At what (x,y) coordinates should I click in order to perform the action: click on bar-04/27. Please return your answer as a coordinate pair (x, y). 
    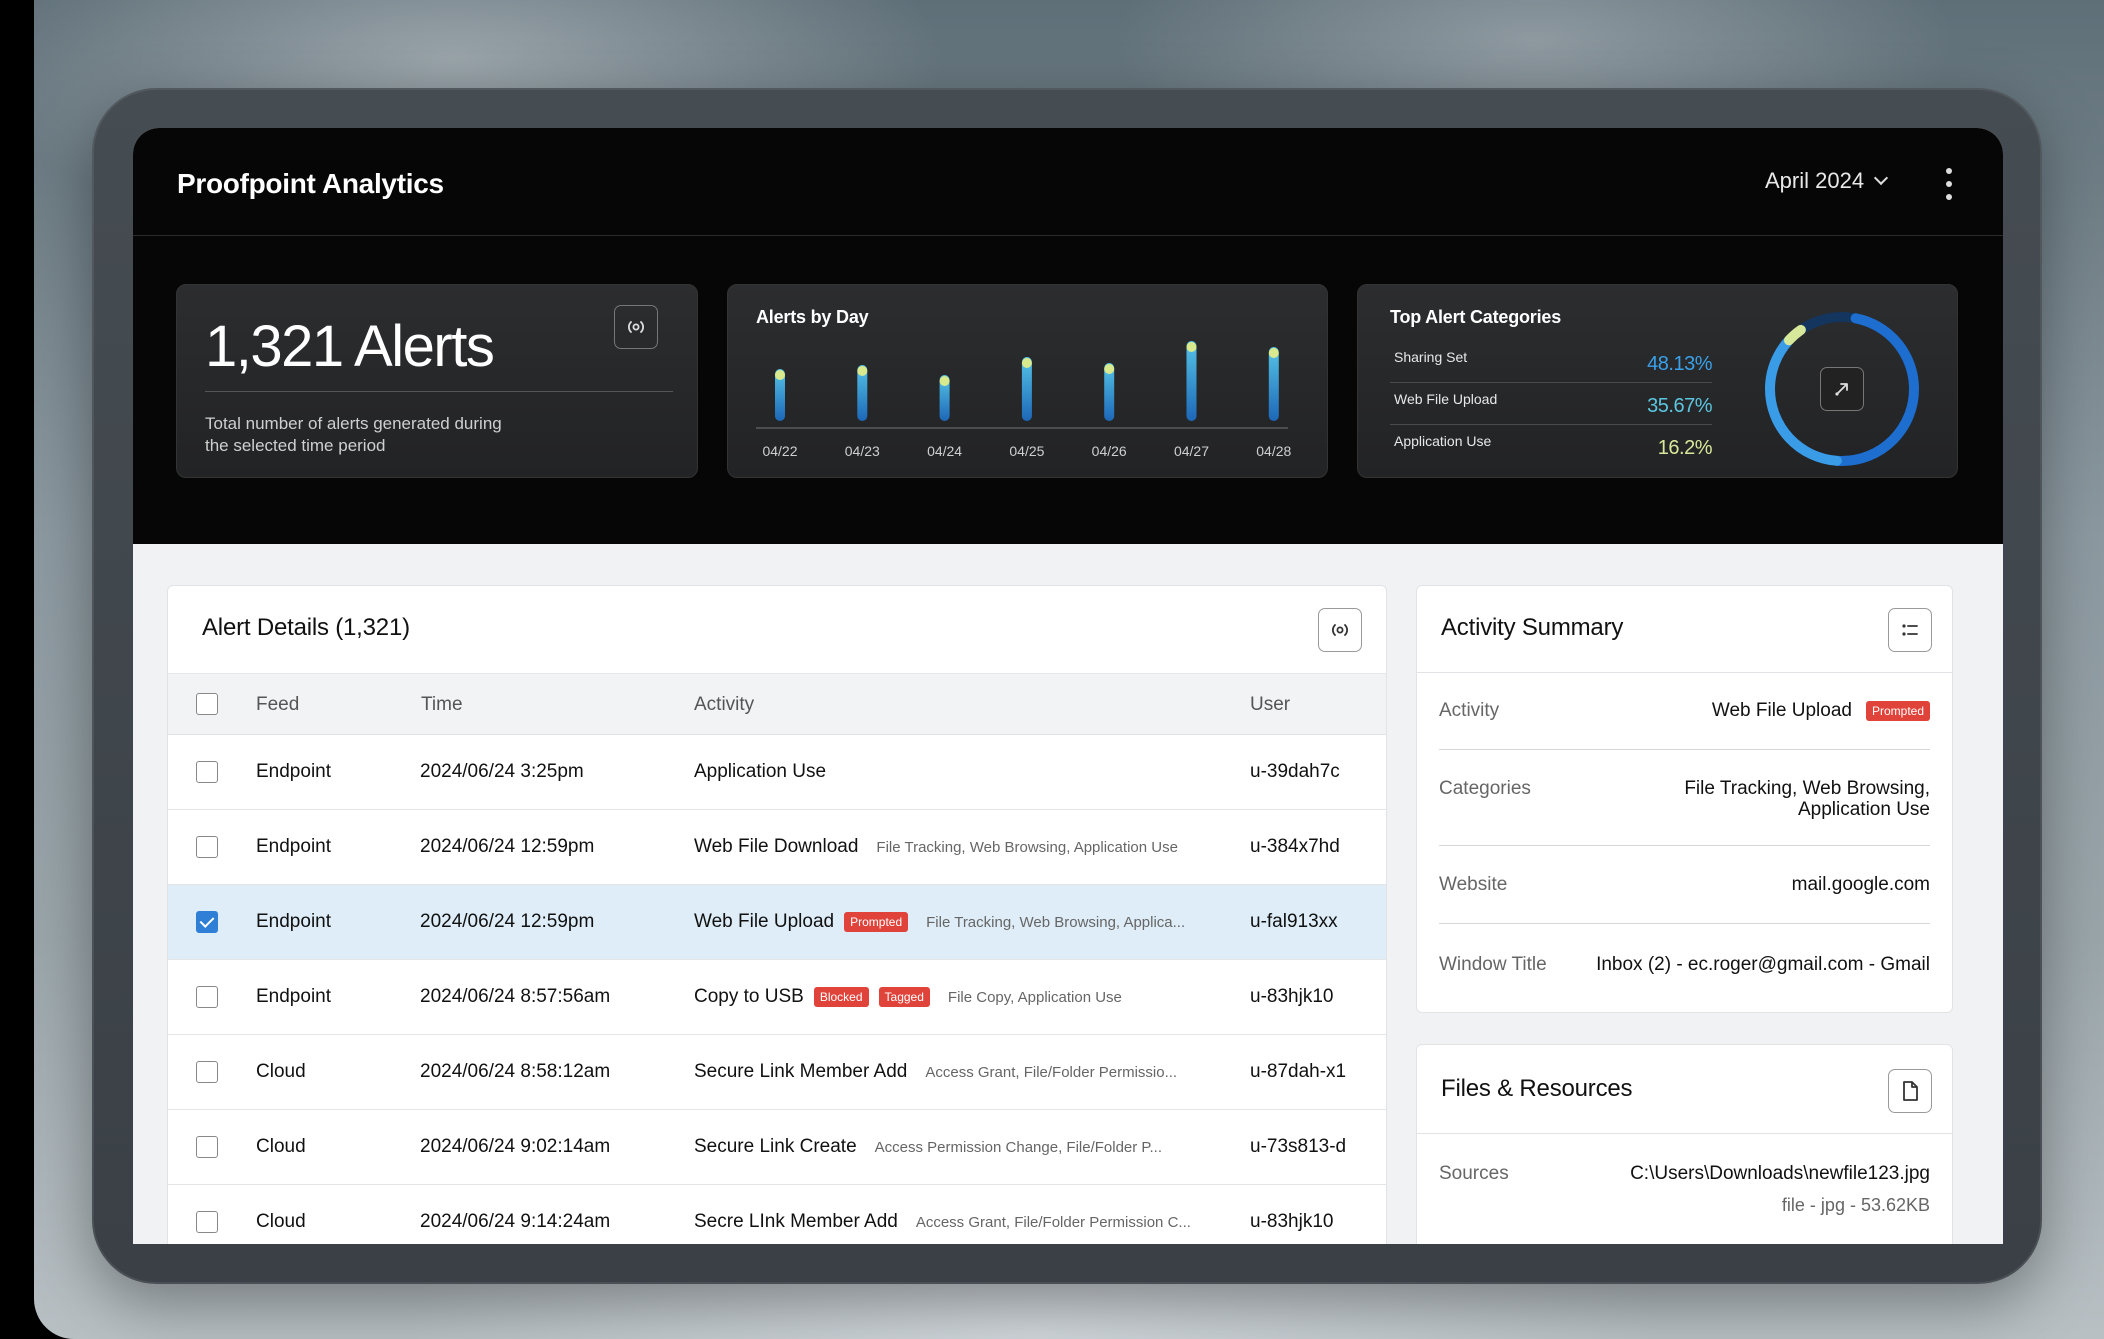
    Looking at the image, I should click on (1191, 381).